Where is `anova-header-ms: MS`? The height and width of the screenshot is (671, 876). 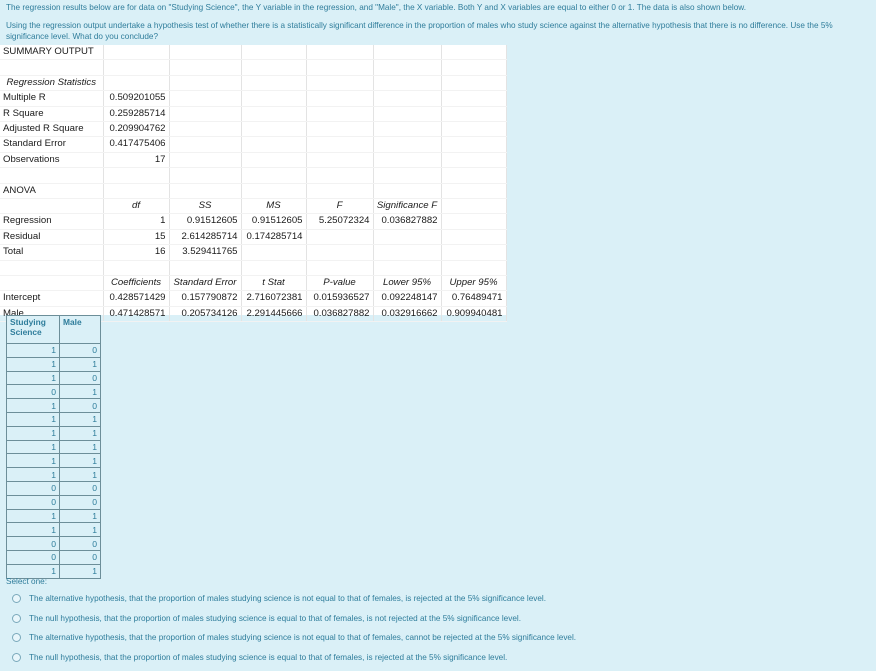 anova-header-ms: MS is located at coordinates (274, 206).